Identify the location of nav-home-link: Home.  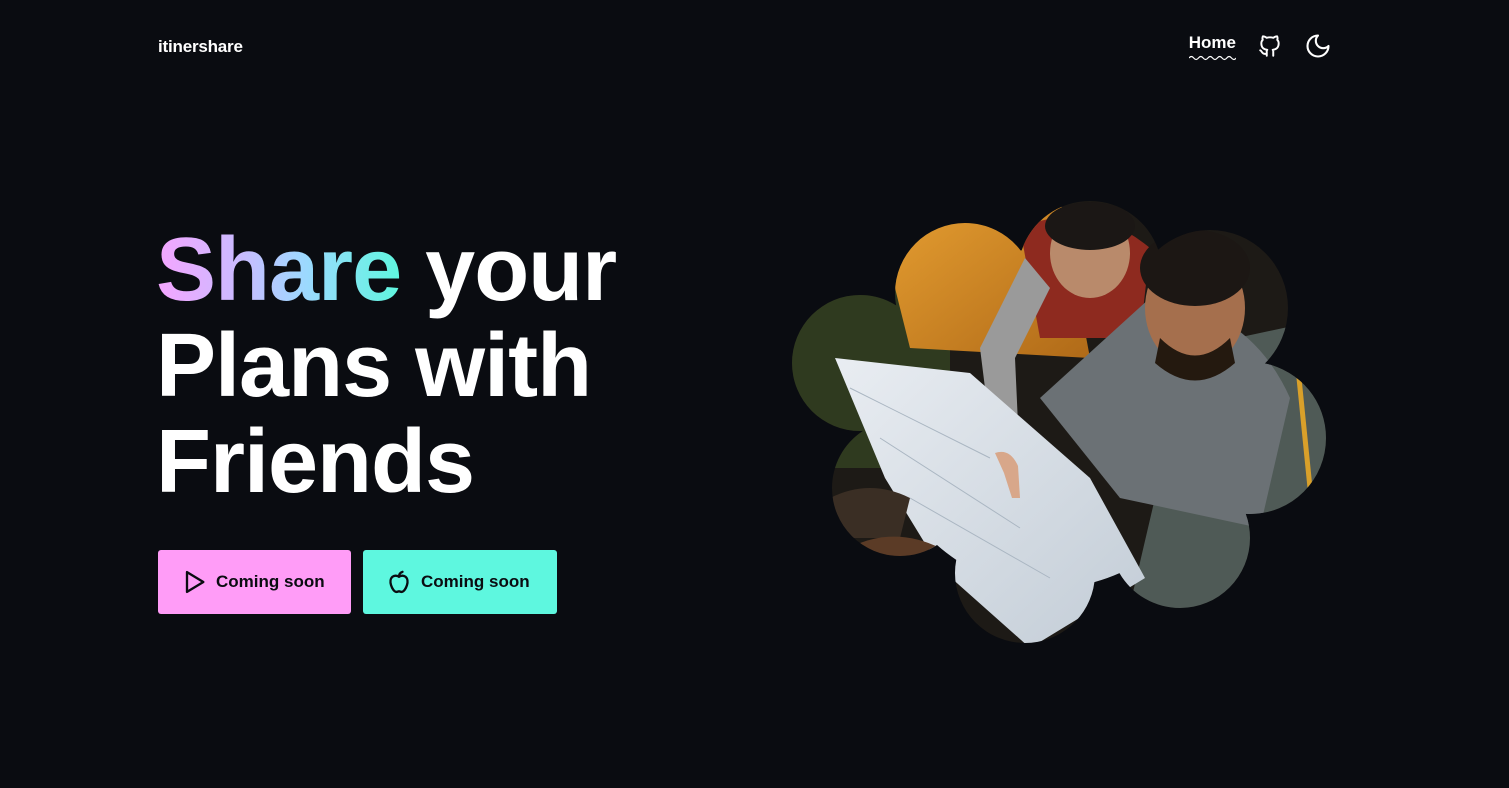
(1212, 47).